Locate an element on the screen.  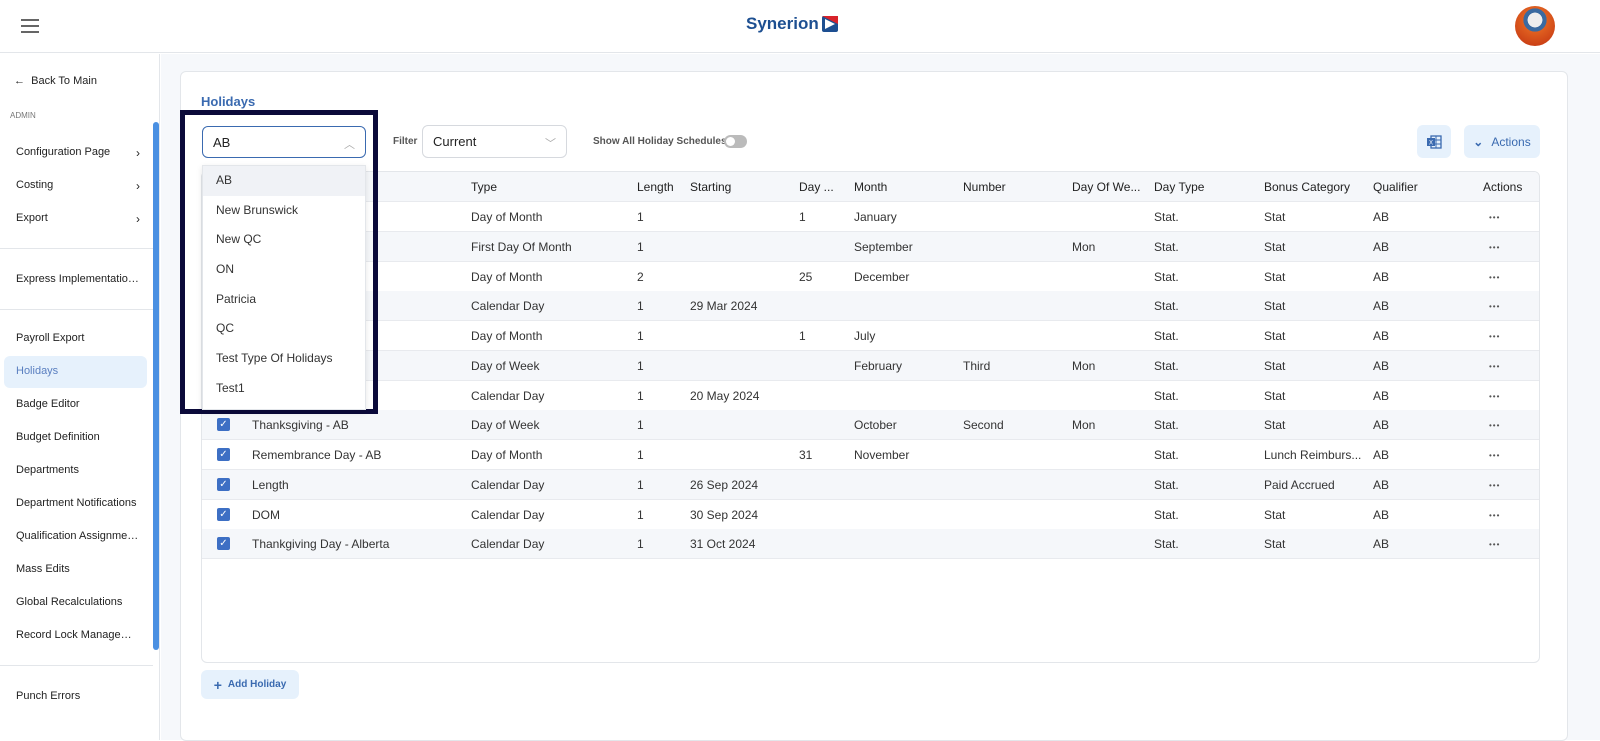
column-header: Bonus Category is located at coordinates (1307, 187).